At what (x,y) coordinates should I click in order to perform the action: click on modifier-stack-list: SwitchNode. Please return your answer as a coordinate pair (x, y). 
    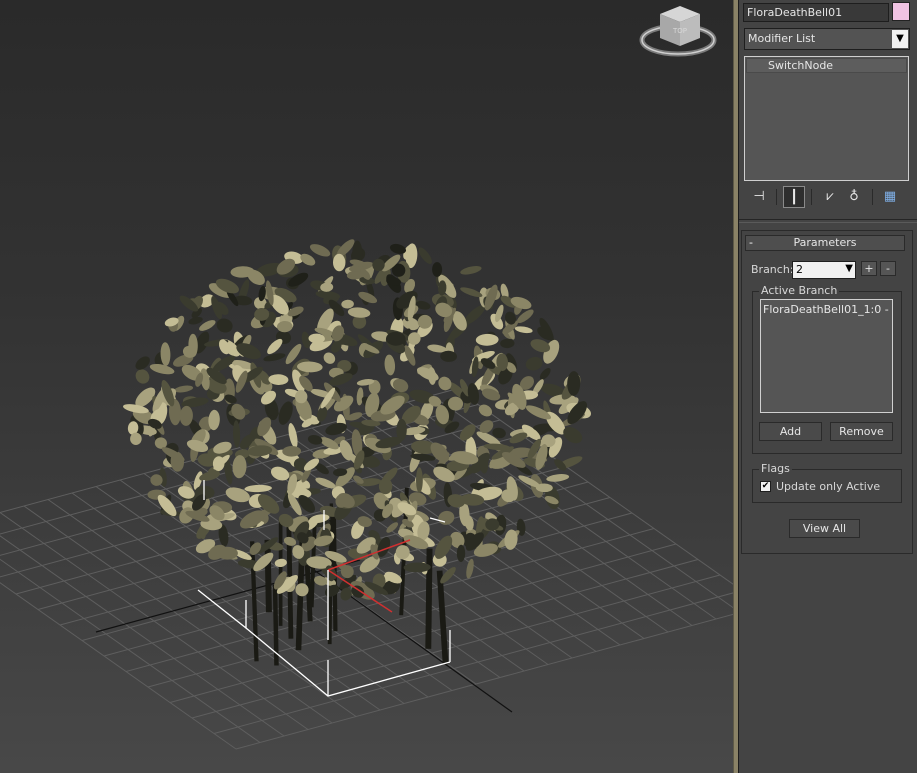
    Looking at the image, I should click on (826, 118).